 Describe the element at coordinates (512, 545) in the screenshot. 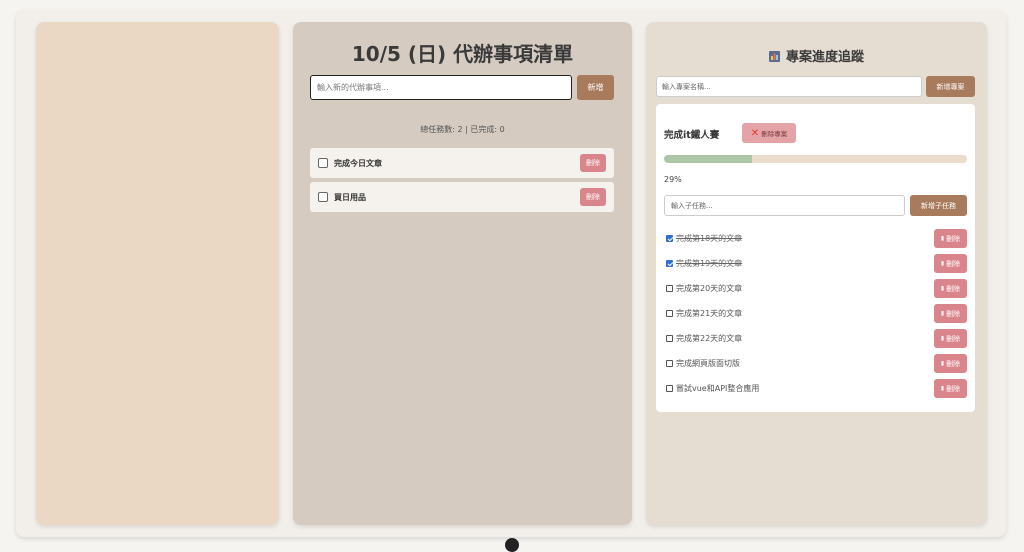

I see `scroll-indicator` at that location.